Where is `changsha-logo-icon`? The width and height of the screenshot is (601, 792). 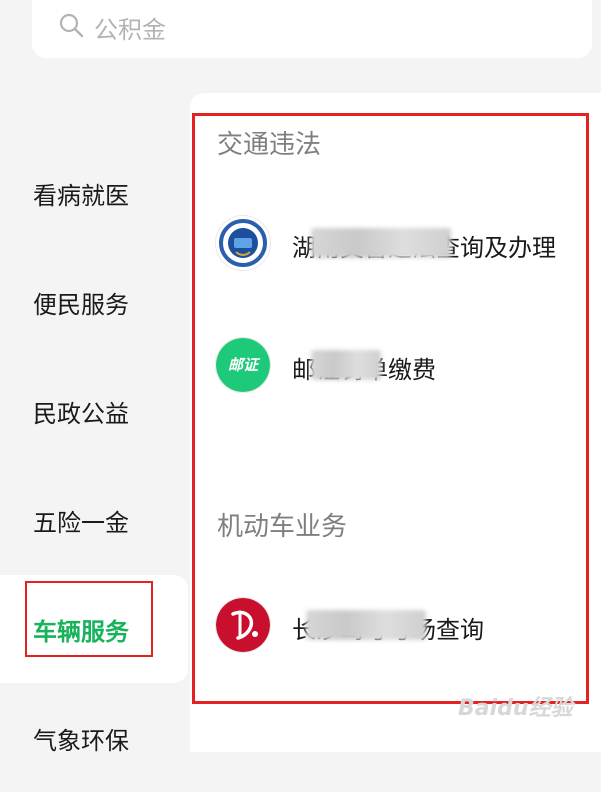 changsha-logo-icon is located at coordinates (243, 625).